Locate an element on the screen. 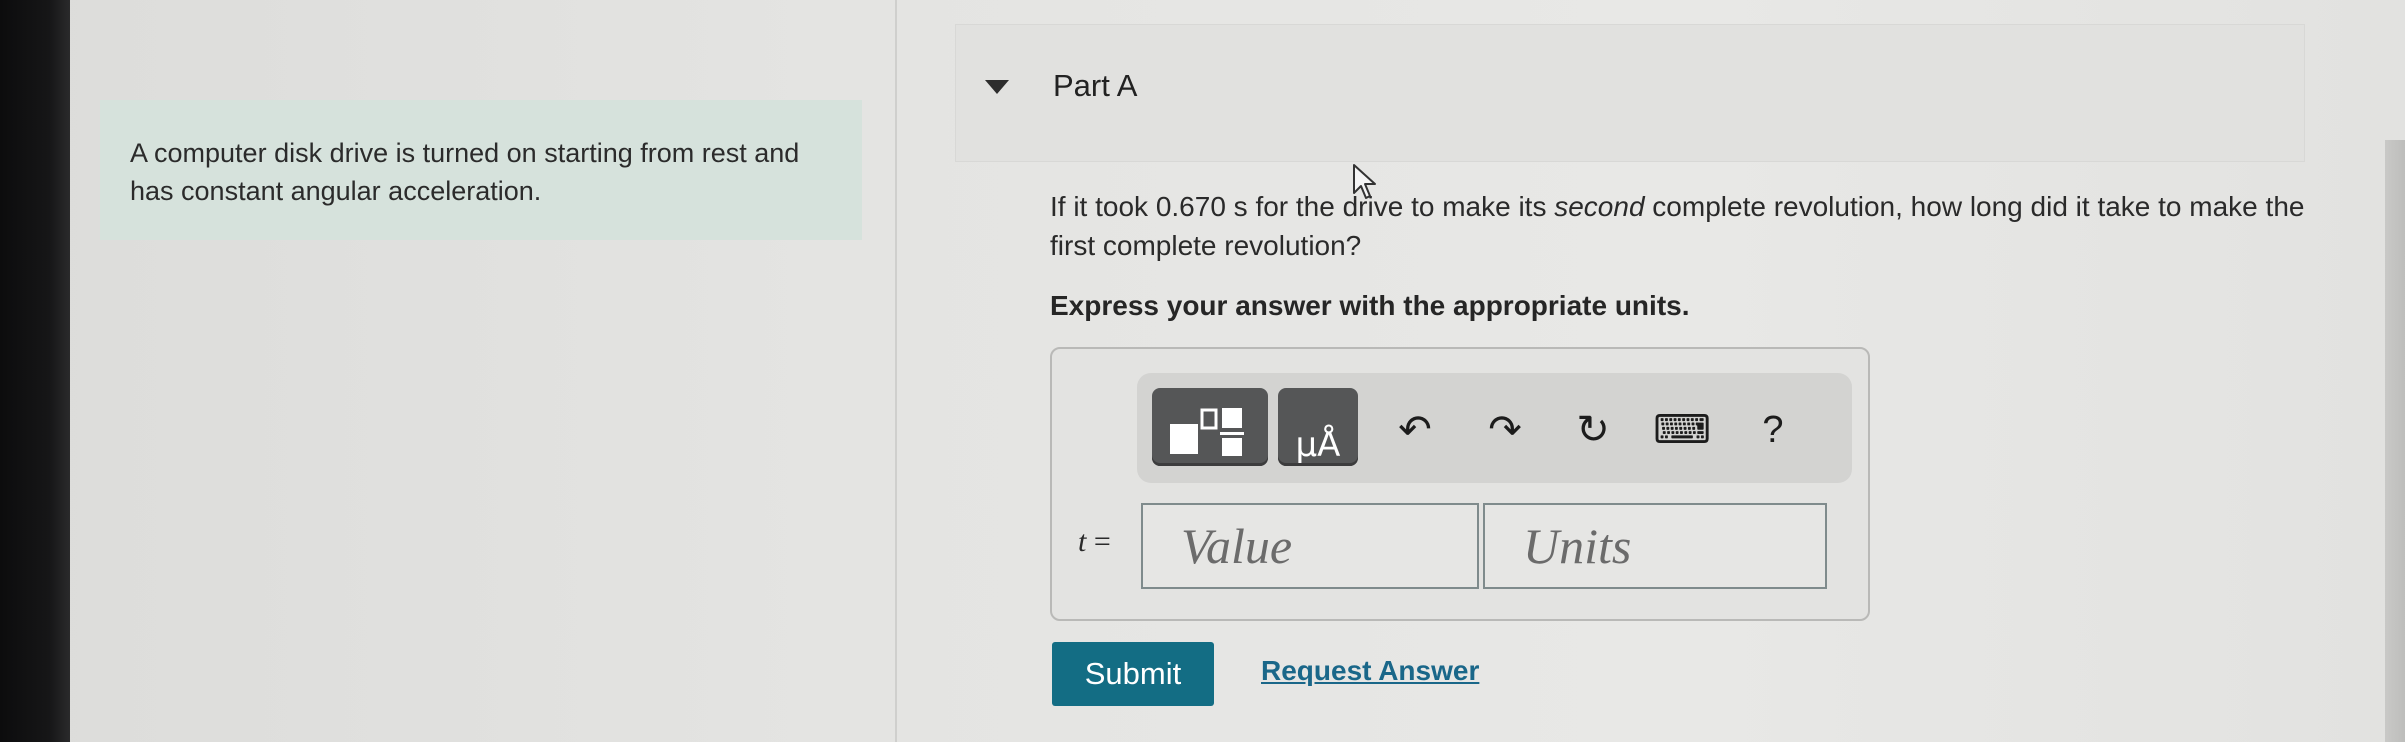  equals-sign: = is located at coordinates (1098, 541).